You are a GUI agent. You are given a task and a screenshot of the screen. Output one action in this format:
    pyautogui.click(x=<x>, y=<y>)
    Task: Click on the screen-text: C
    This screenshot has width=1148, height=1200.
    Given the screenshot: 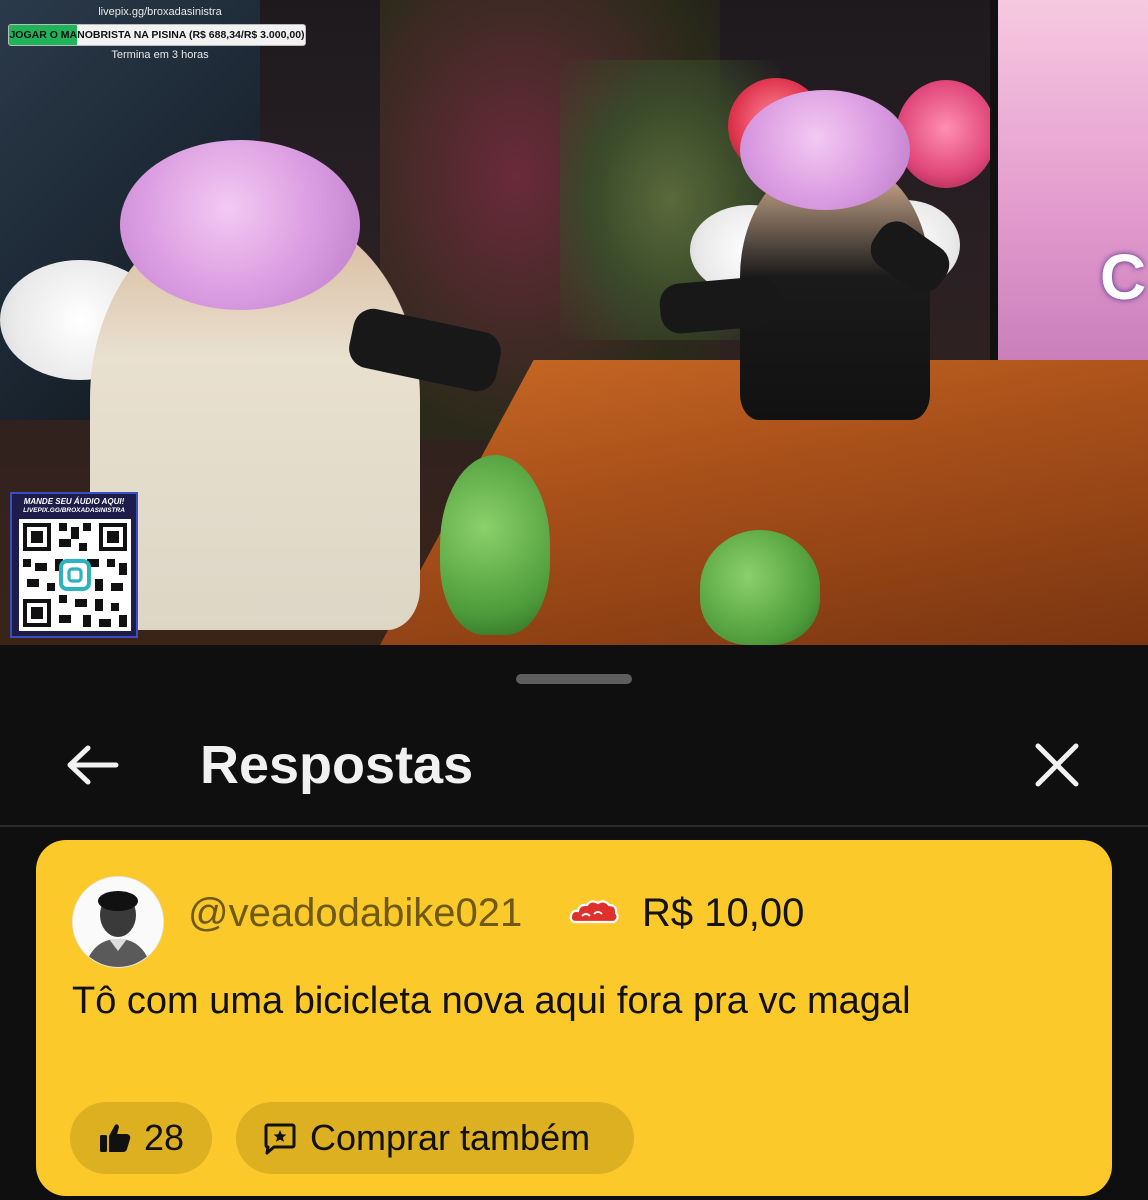 What is the action you would take?
    pyautogui.click(x=1123, y=277)
    